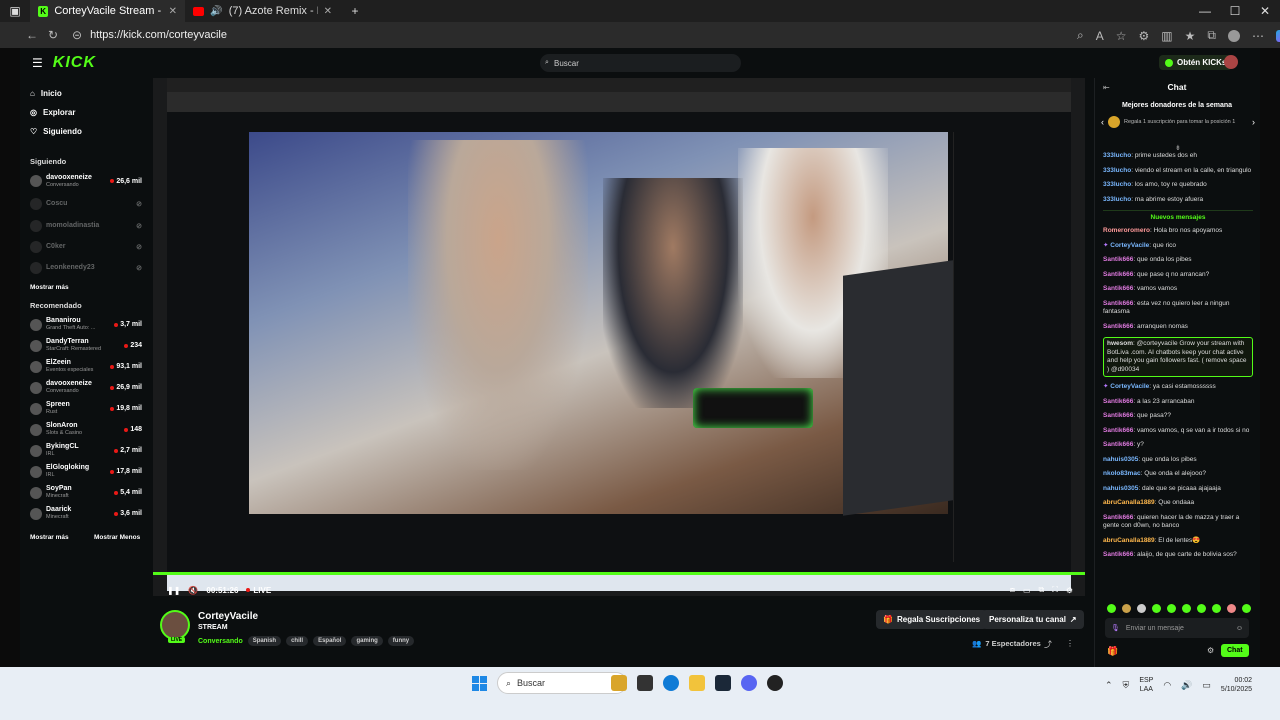 The image size is (1280, 720). Describe the element at coordinates (1258, 36) in the screenshot. I see `menu-icon: ⋯` at that location.